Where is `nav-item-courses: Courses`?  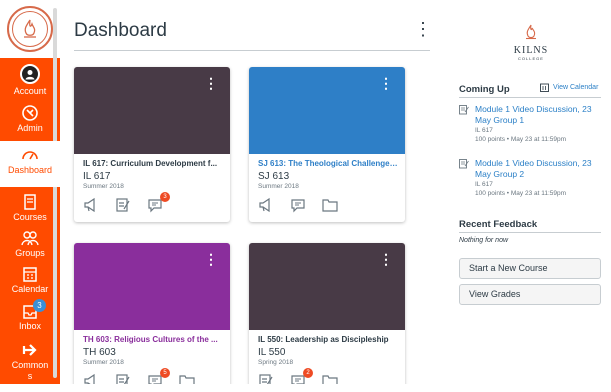
nav-item-courses: Courses is located at coordinates (30, 208).